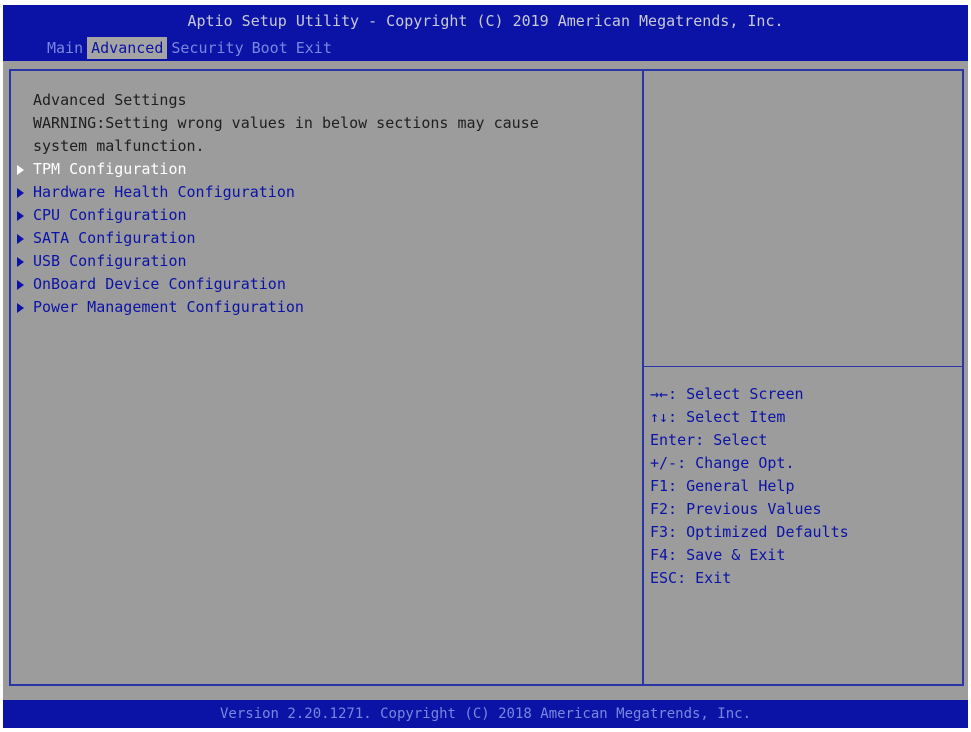  What do you see at coordinates (110, 169) in the screenshot?
I see `menu-item-label: TPM Configuration` at bounding box center [110, 169].